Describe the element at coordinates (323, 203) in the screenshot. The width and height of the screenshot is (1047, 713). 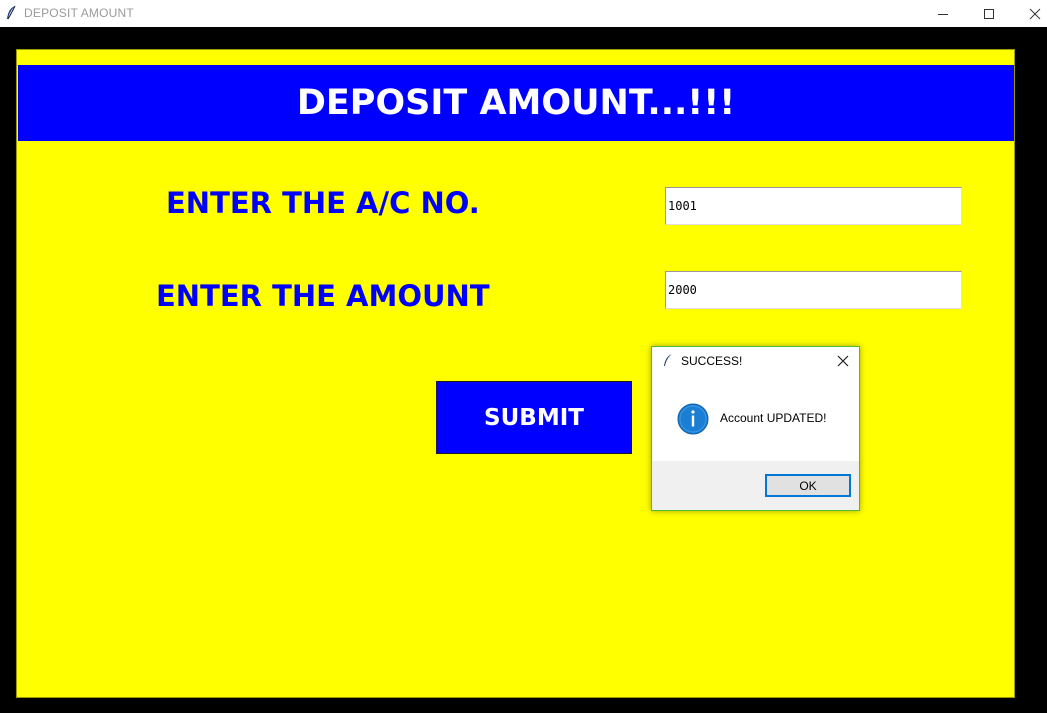
I see `account-number-label: ENTER THE A/C NO.` at that location.